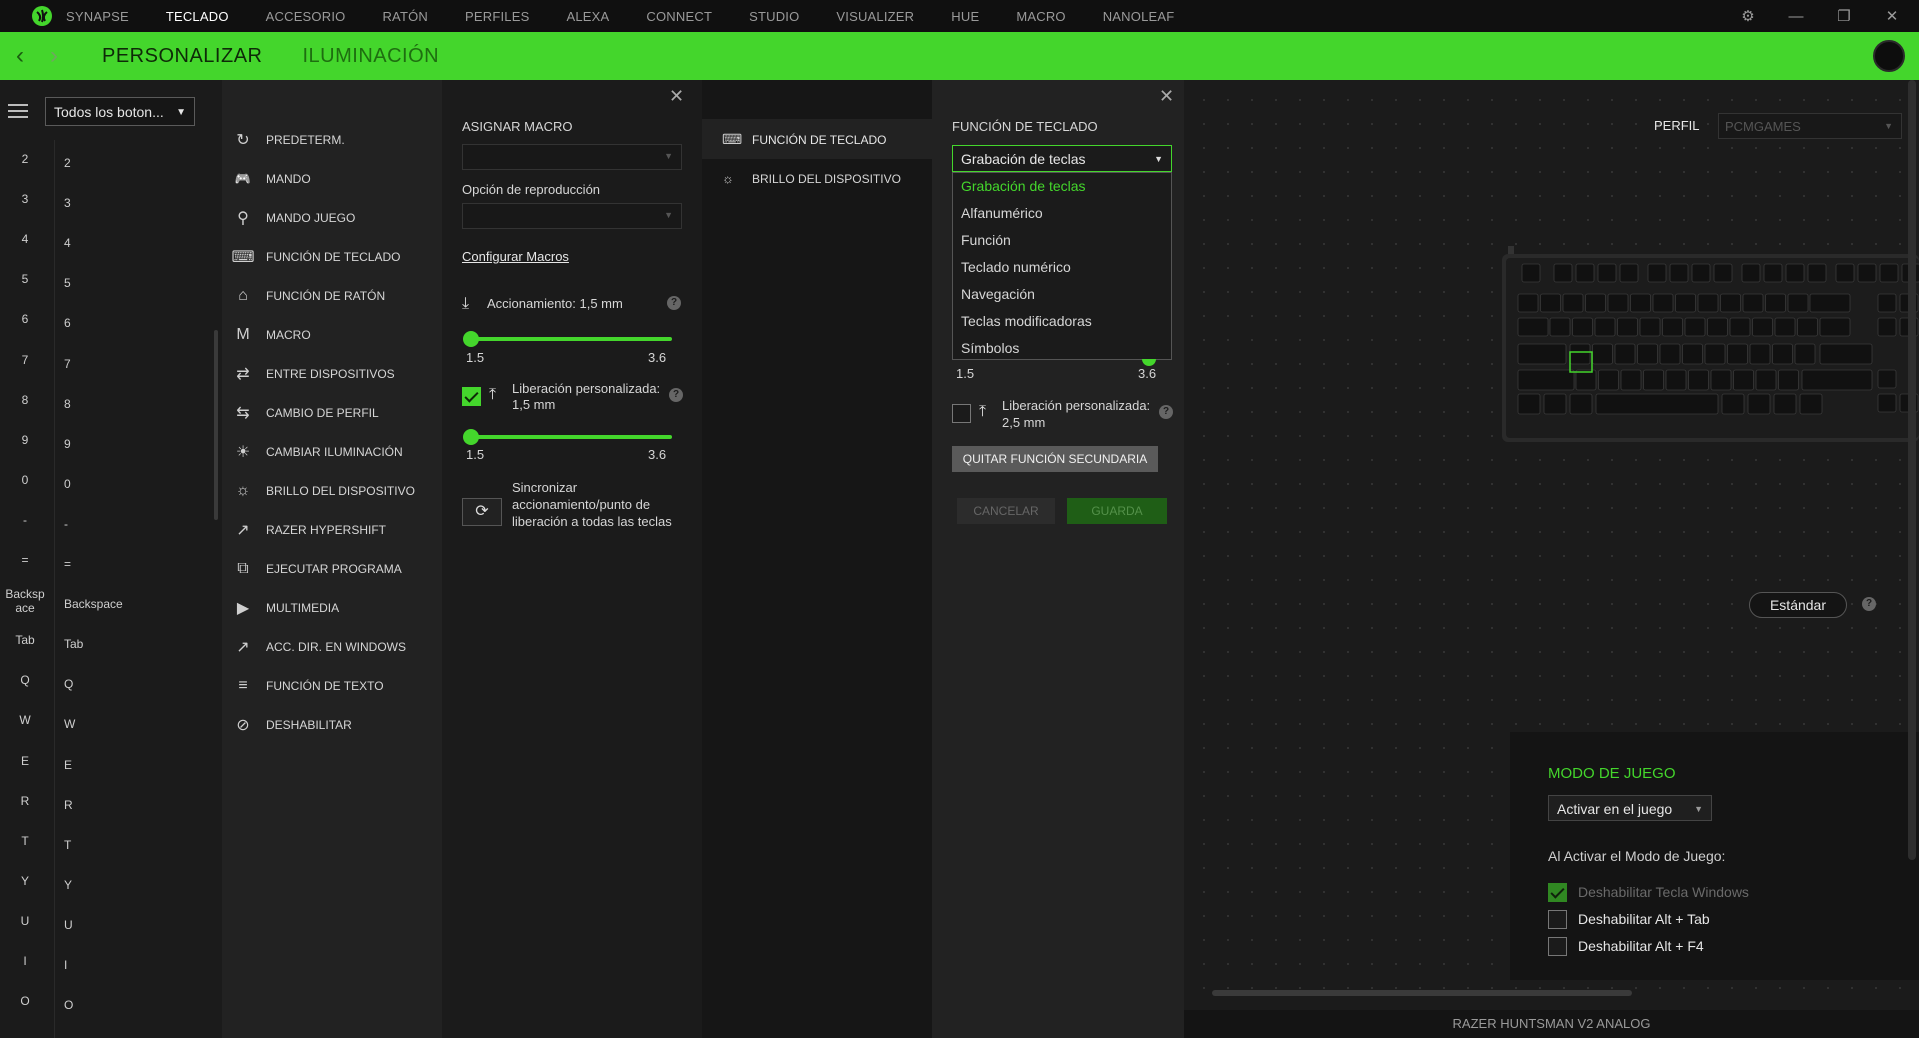  What do you see at coordinates (332, 296) in the screenshot?
I see `function-item-funci-n-de-rat-n: ⌂ FUNCIÓN DE RATÓN` at bounding box center [332, 296].